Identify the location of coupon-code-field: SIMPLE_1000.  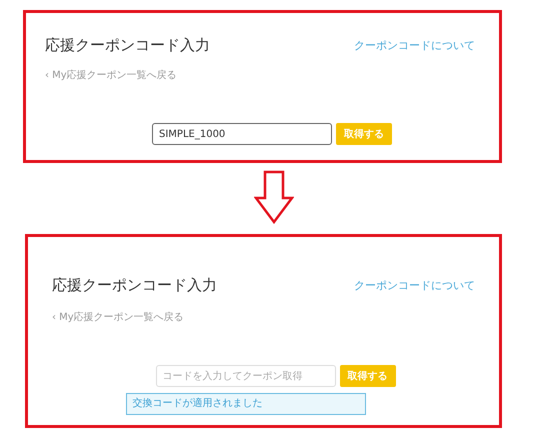
(242, 134).